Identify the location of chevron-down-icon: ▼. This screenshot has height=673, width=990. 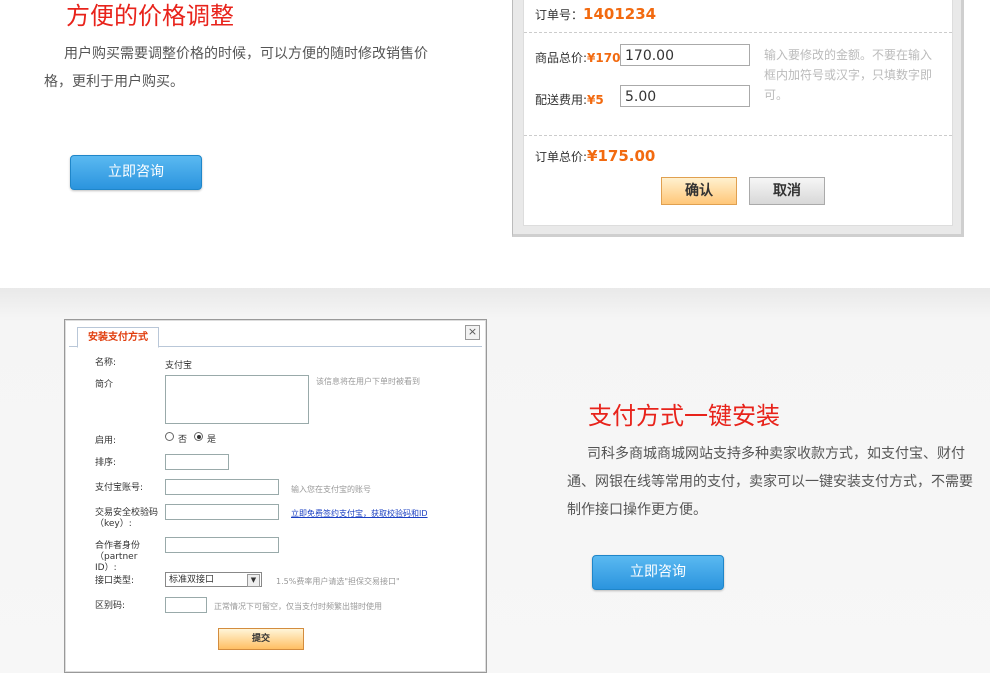
(253, 580).